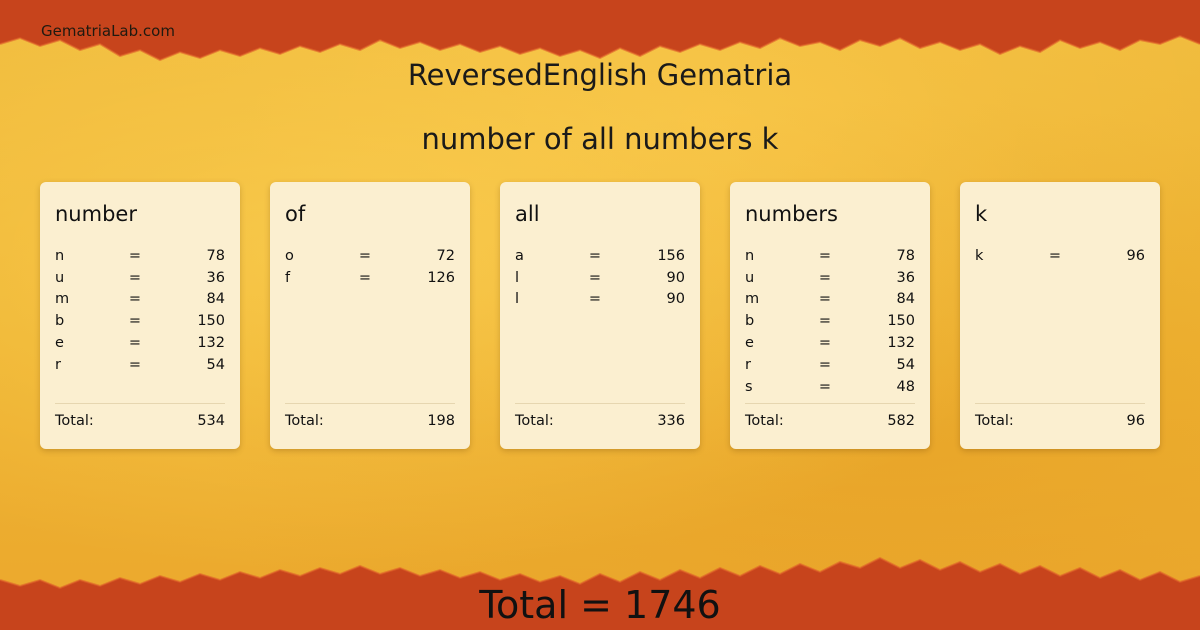  What do you see at coordinates (289, 255) in the screenshot?
I see `letter: o` at bounding box center [289, 255].